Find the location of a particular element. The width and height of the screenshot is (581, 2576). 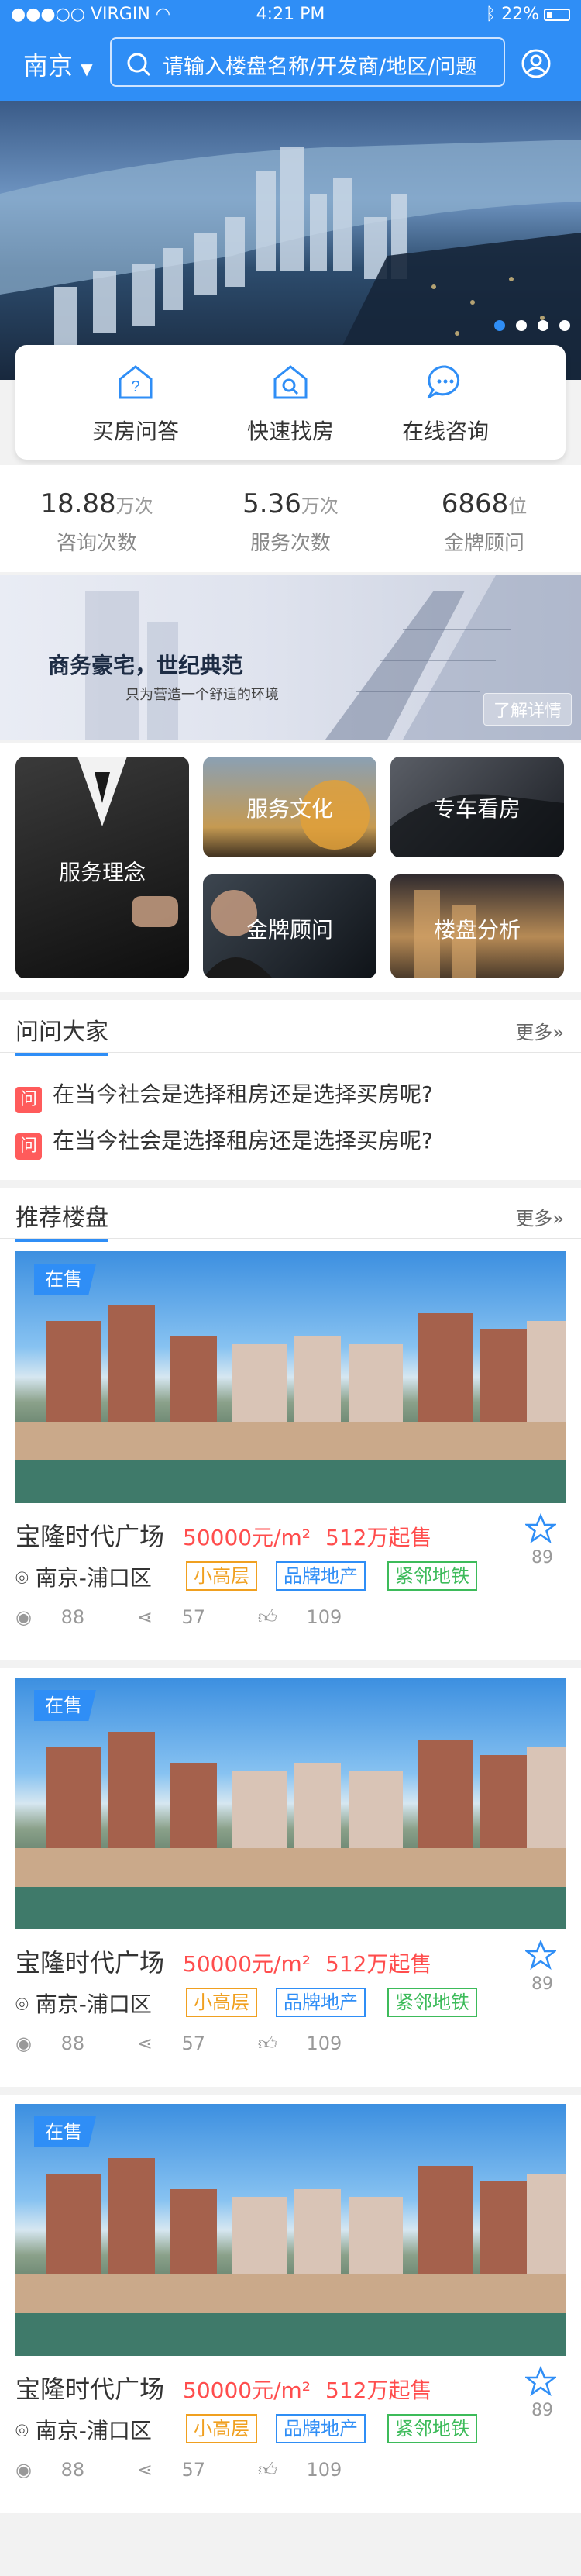

feature-tag: 品牌地产 is located at coordinates (321, 1576).